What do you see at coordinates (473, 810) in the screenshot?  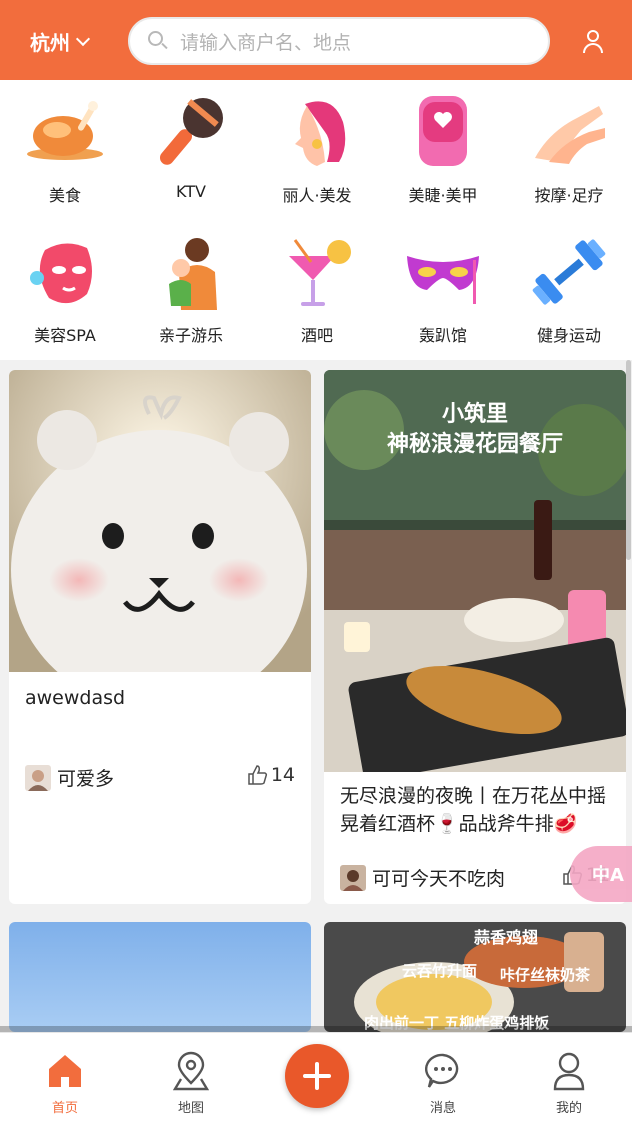 I see `card-title: 无尽浪漫的夜晚丨在万花丛中摇晃着红酒杯🍷品战斧牛排🥩` at bounding box center [473, 810].